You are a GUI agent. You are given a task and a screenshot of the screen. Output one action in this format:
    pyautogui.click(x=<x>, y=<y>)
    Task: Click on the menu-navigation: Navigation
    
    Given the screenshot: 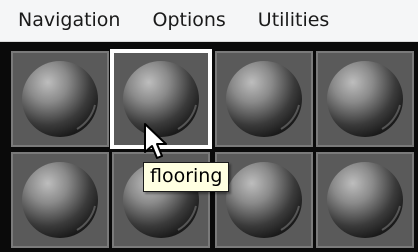 What is the action you would take?
    pyautogui.click(x=69, y=21)
    